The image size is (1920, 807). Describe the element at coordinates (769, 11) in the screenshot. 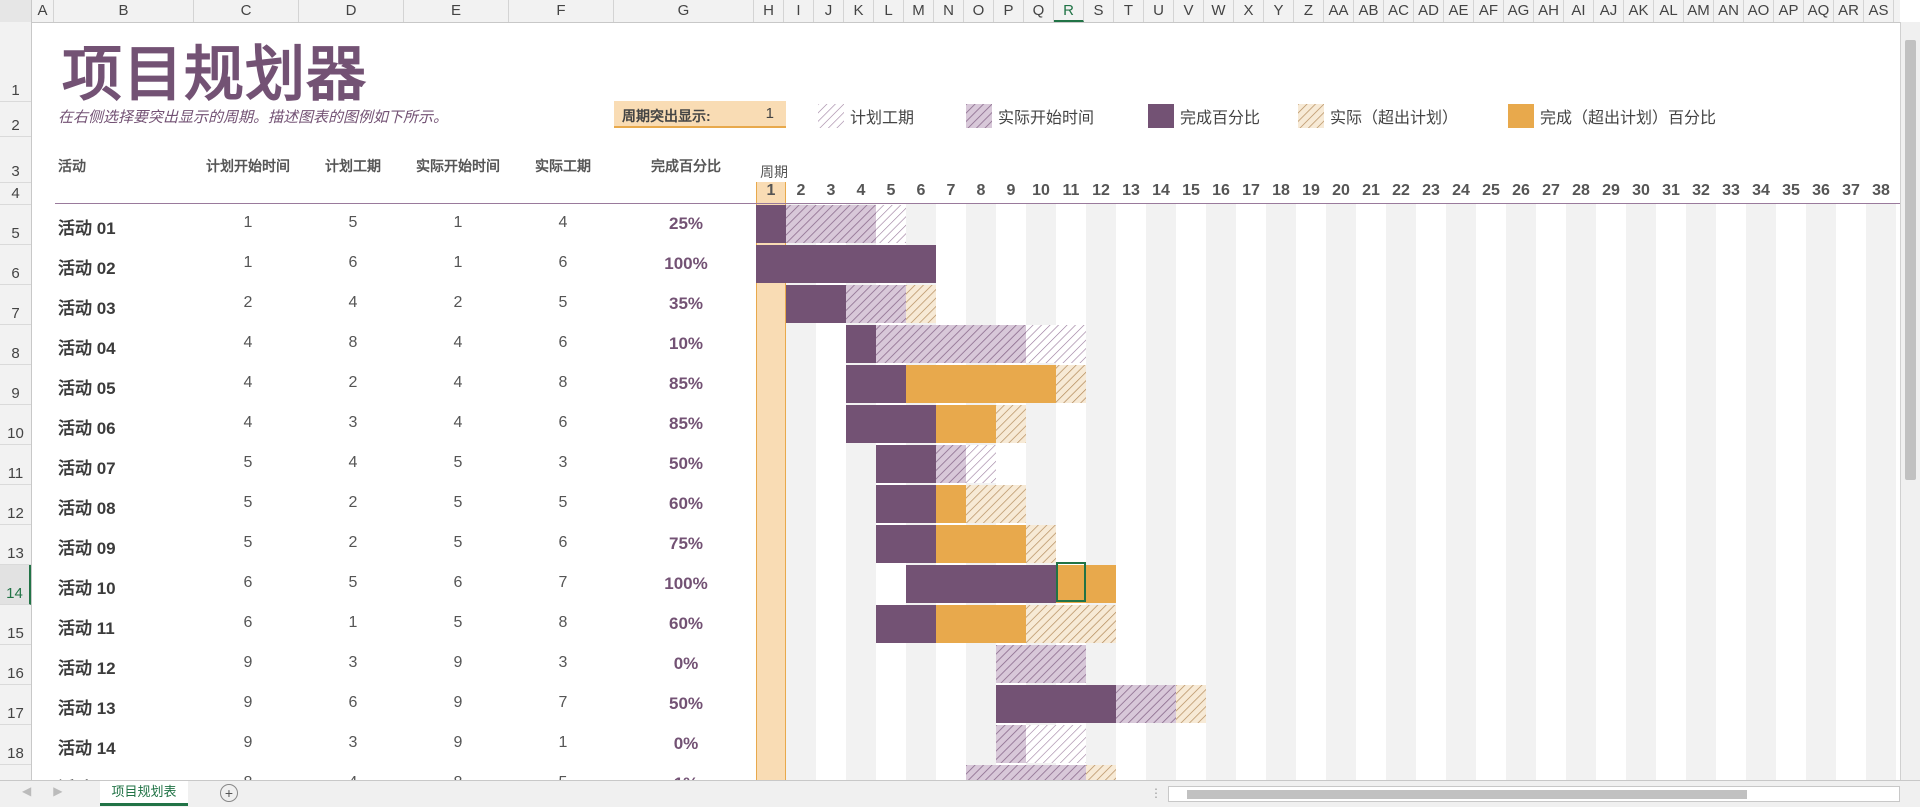

I see `column-header-h: H` at that location.